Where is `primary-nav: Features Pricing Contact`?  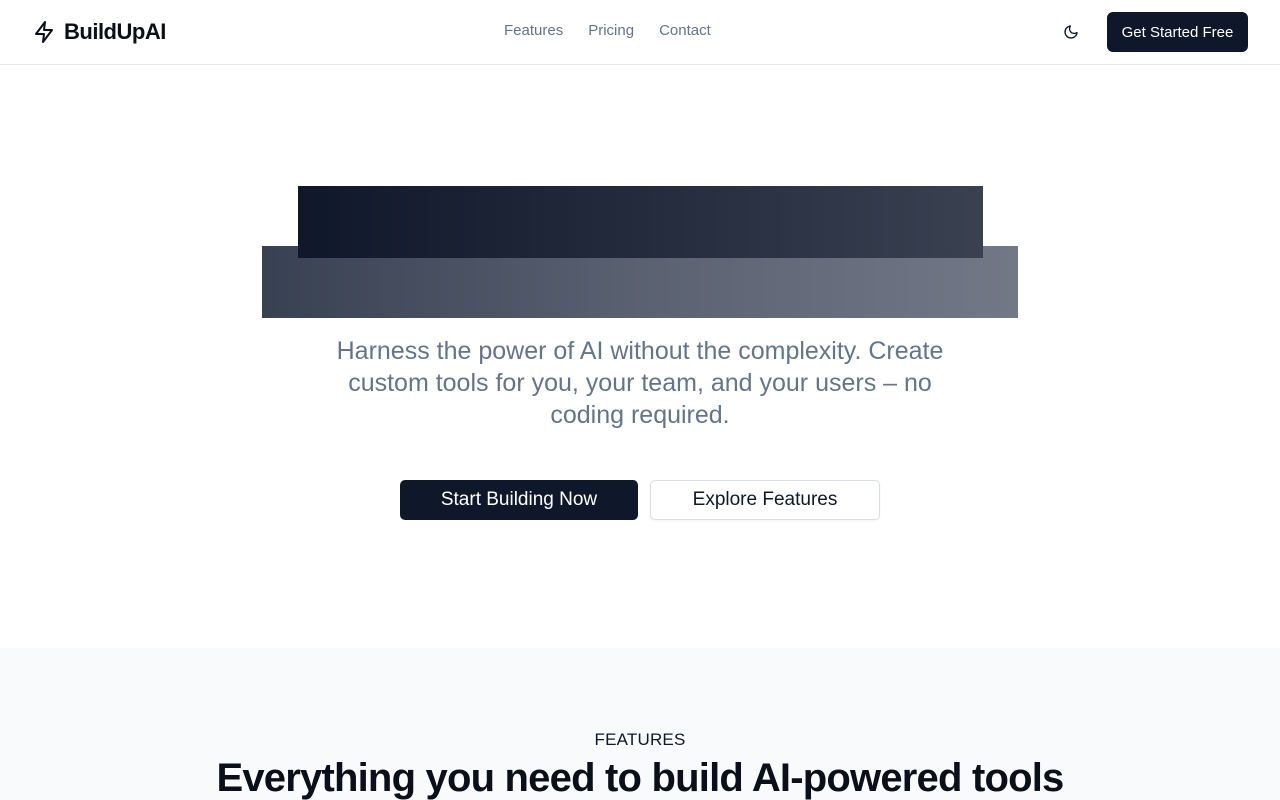
primary-nav: Features Pricing Contact is located at coordinates (607, 30).